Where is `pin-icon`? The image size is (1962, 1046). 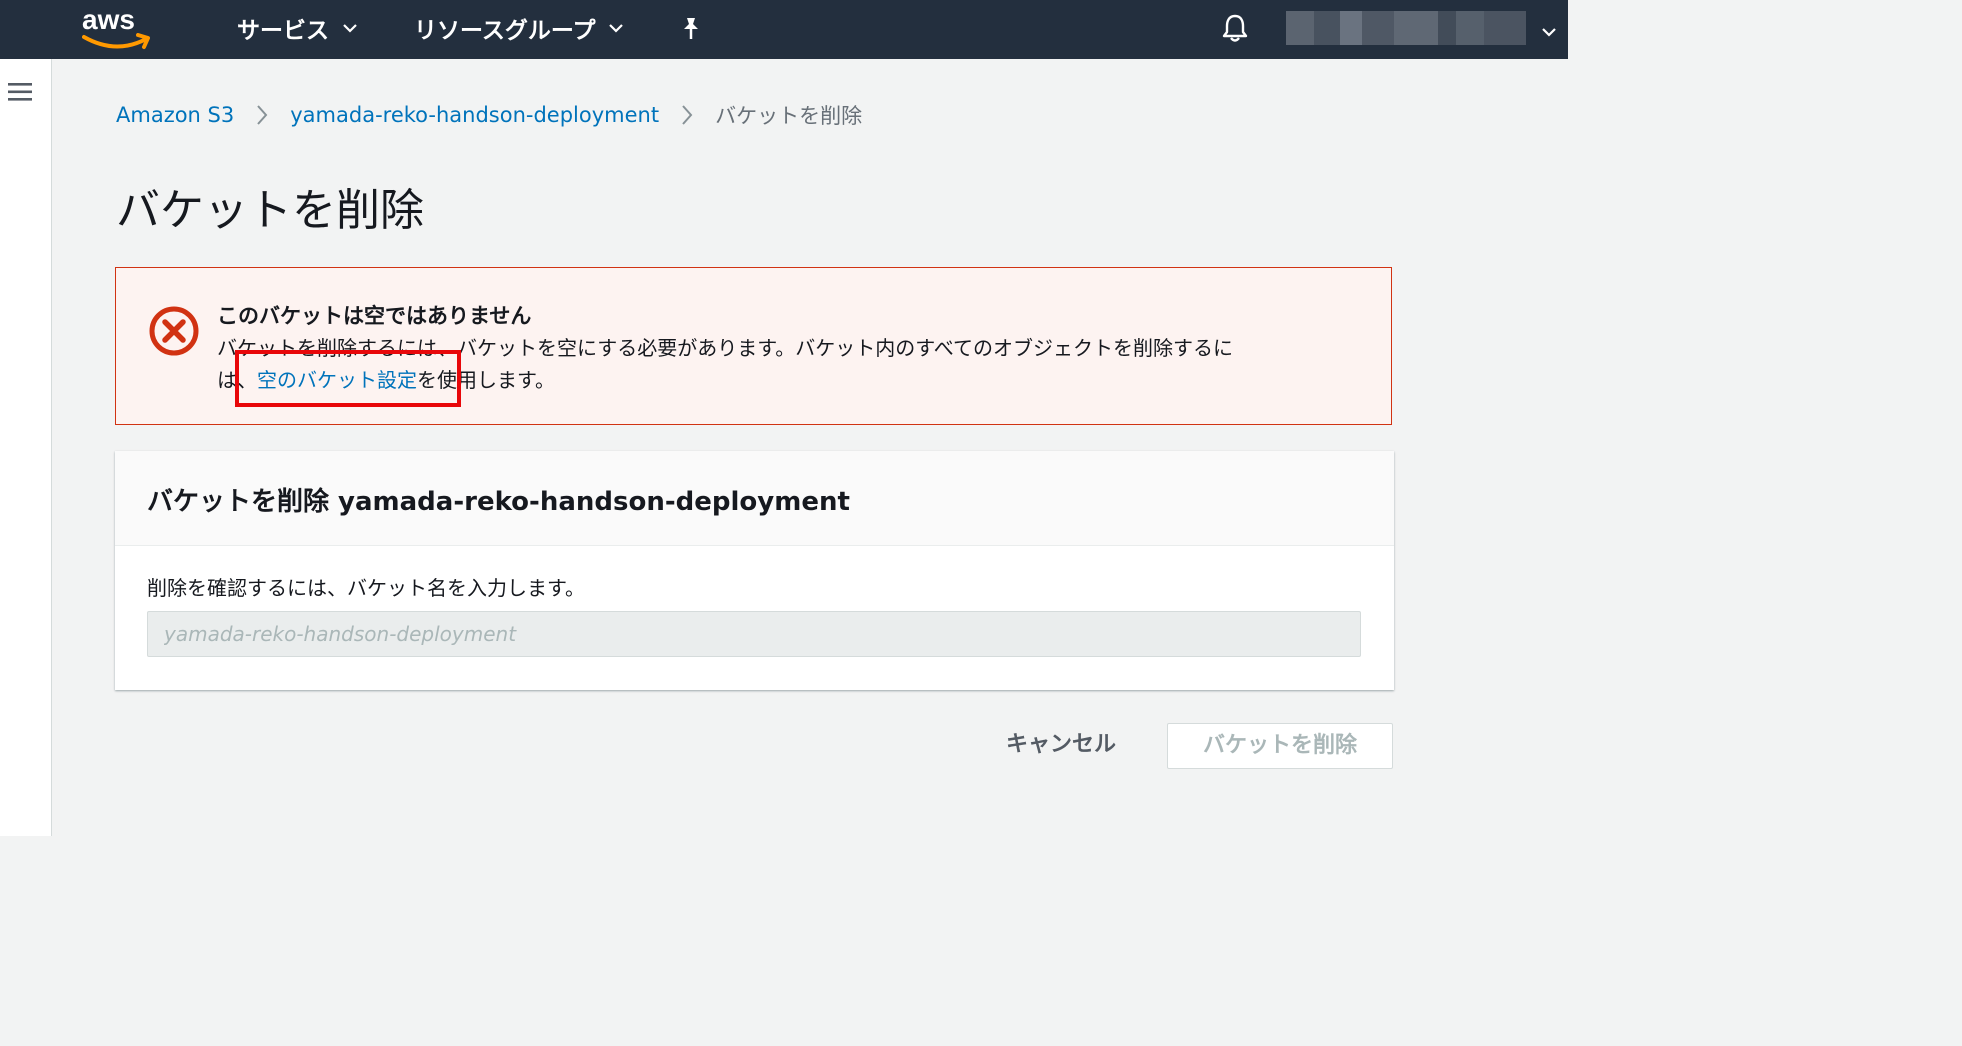
pin-icon is located at coordinates (691, 31).